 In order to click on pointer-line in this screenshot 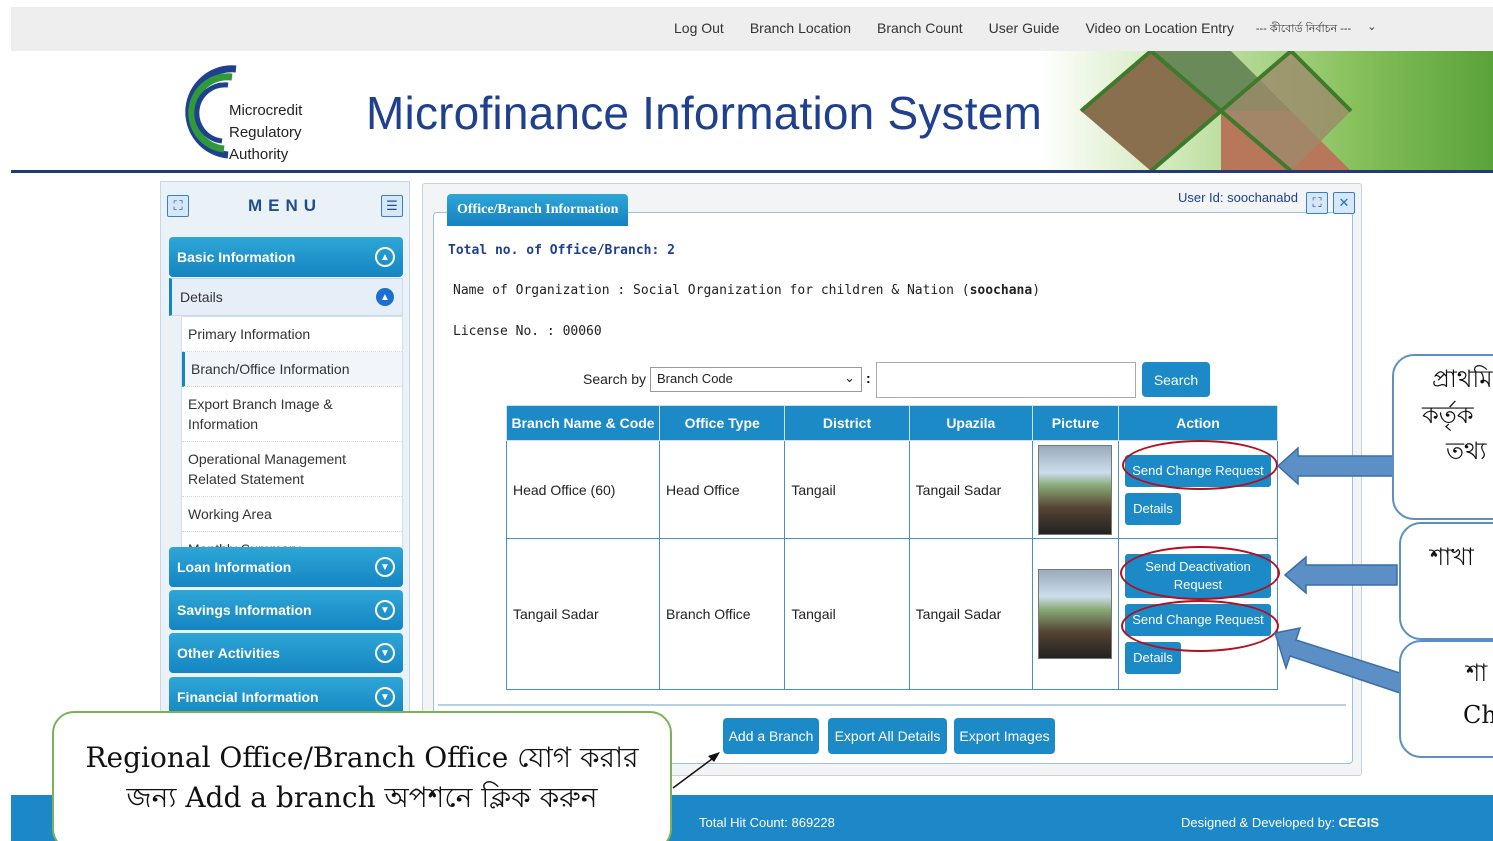, I will do `click(694, 772)`.